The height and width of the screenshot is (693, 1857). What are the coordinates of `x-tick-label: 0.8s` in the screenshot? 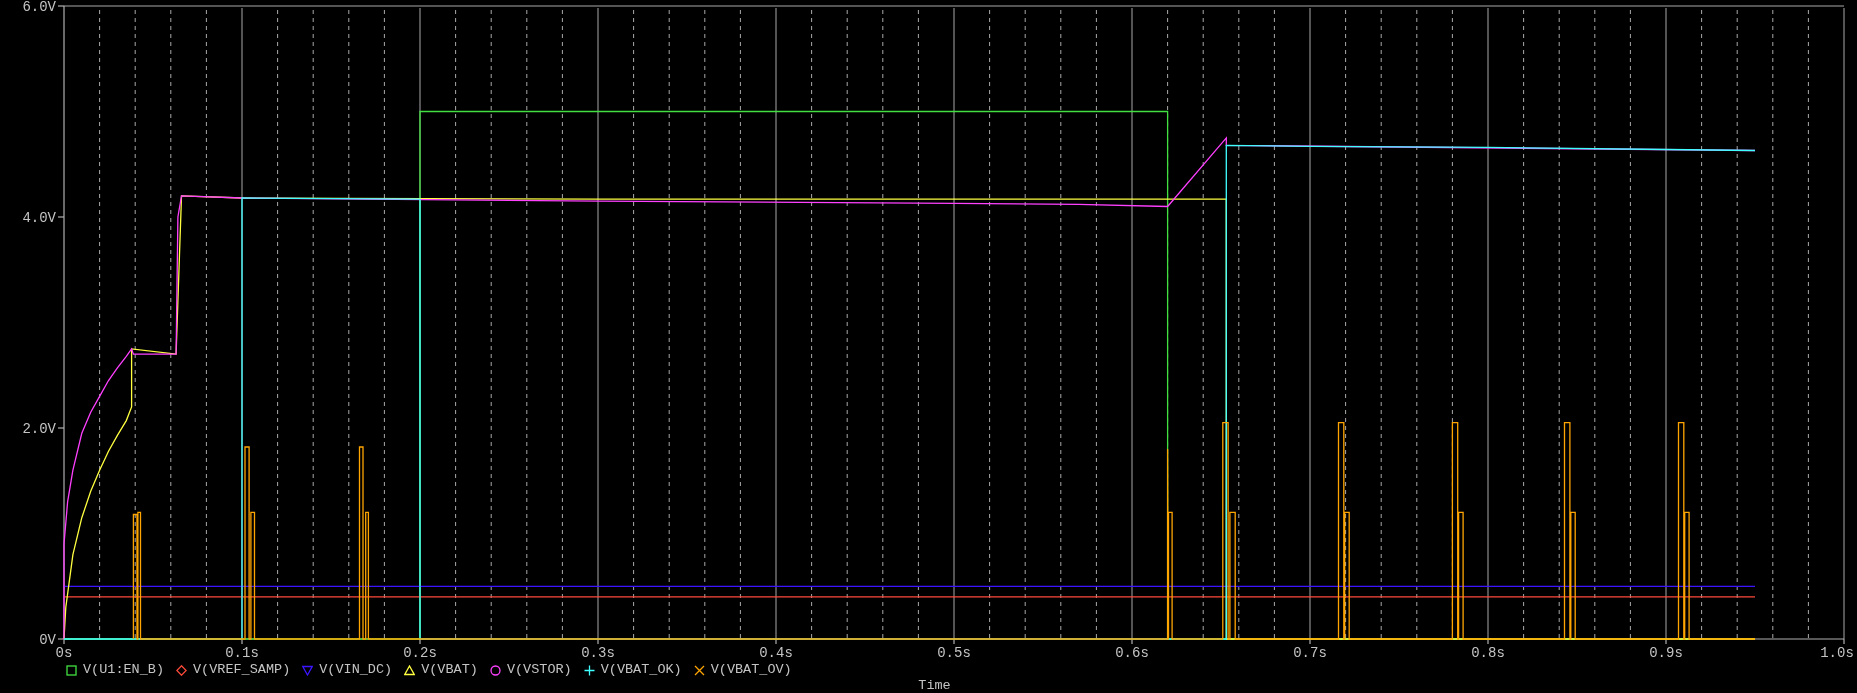 It's located at (1488, 653).